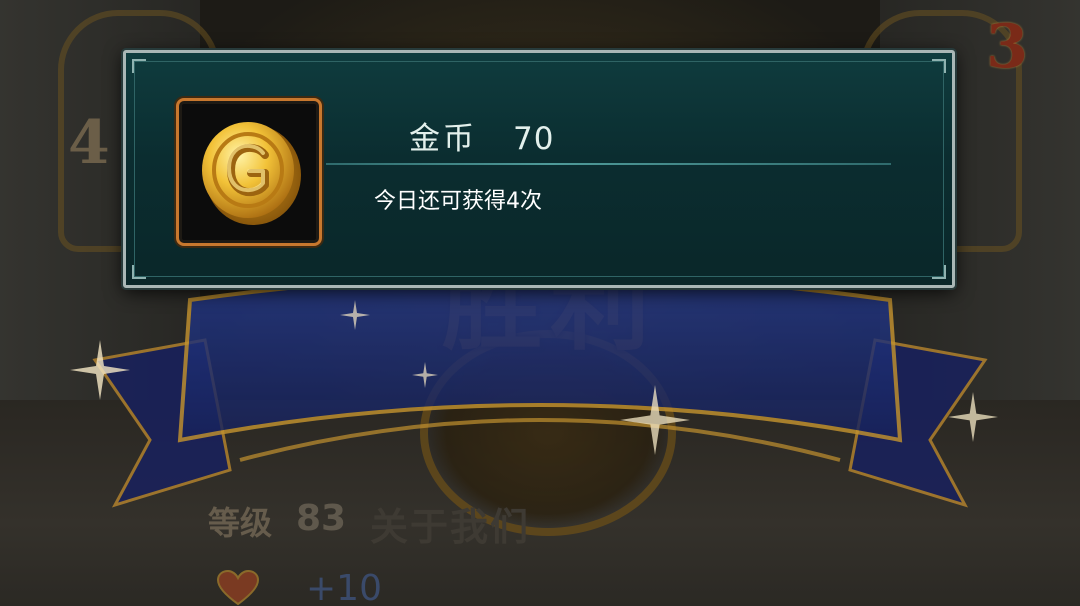 This screenshot has width=1080, height=606. What do you see at coordinates (481, 135) in the screenshot?
I see `reward-item-title: 金币 70` at bounding box center [481, 135].